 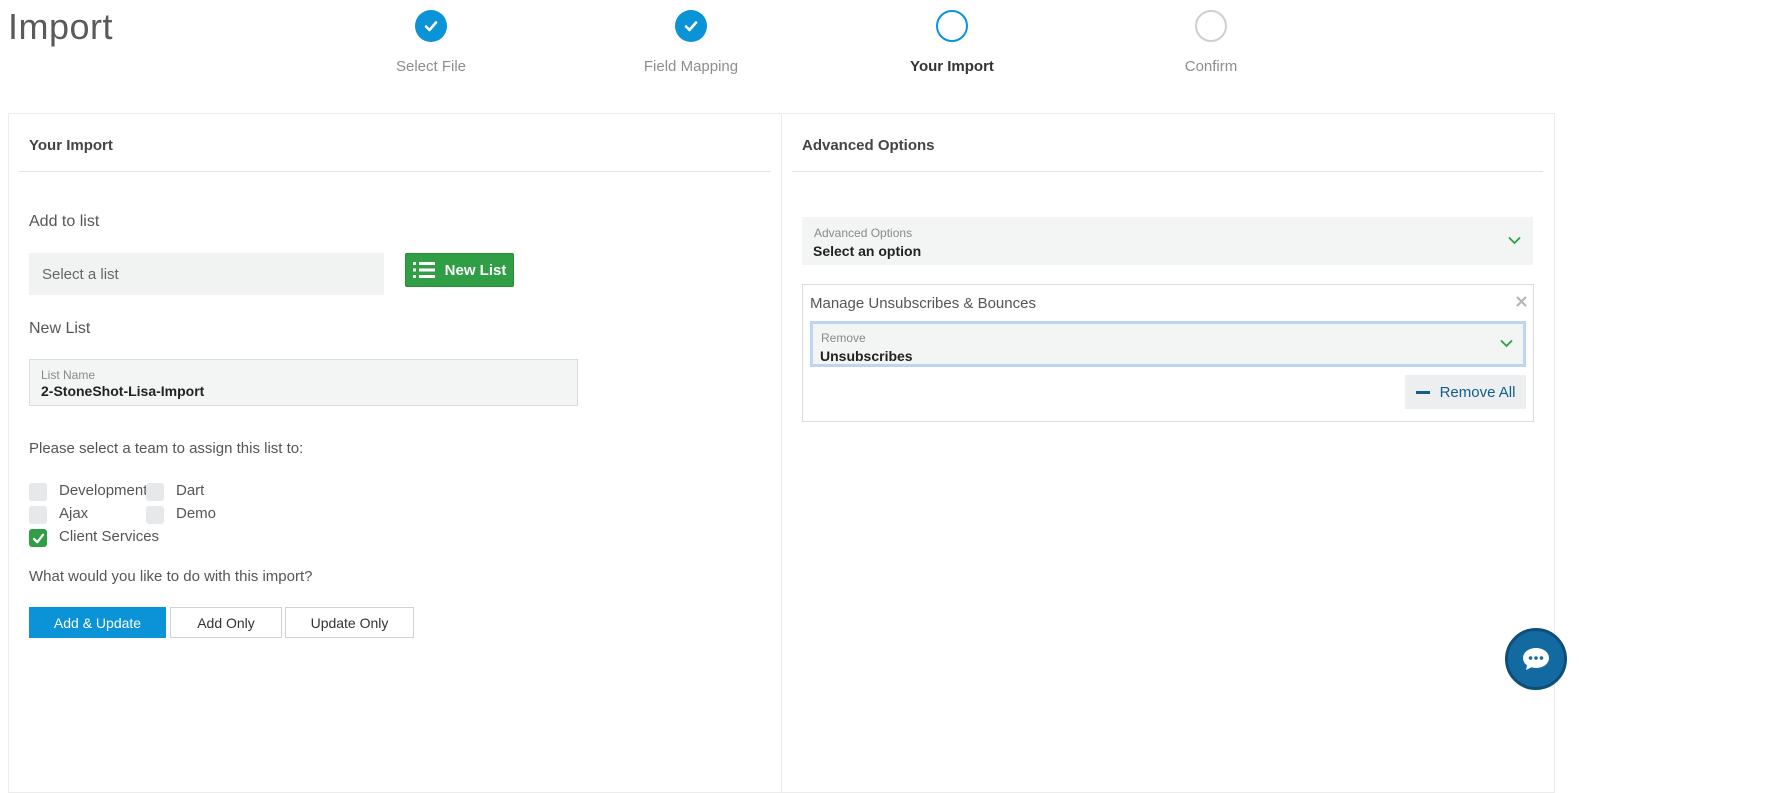 What do you see at coordinates (923, 303) in the screenshot?
I see `manage-unsubscribes-title: Manage Unsubscribes & Bounces` at bounding box center [923, 303].